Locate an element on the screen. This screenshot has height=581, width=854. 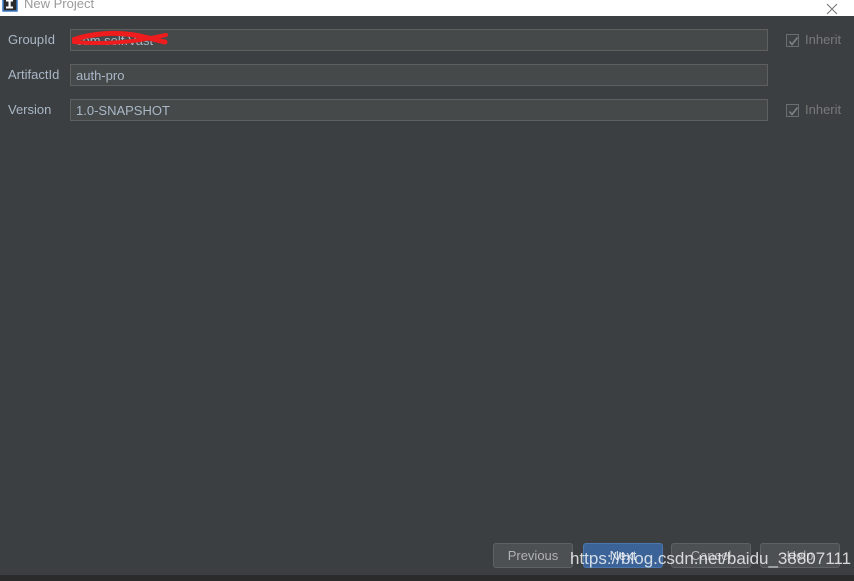
version-input is located at coordinates (419, 110).